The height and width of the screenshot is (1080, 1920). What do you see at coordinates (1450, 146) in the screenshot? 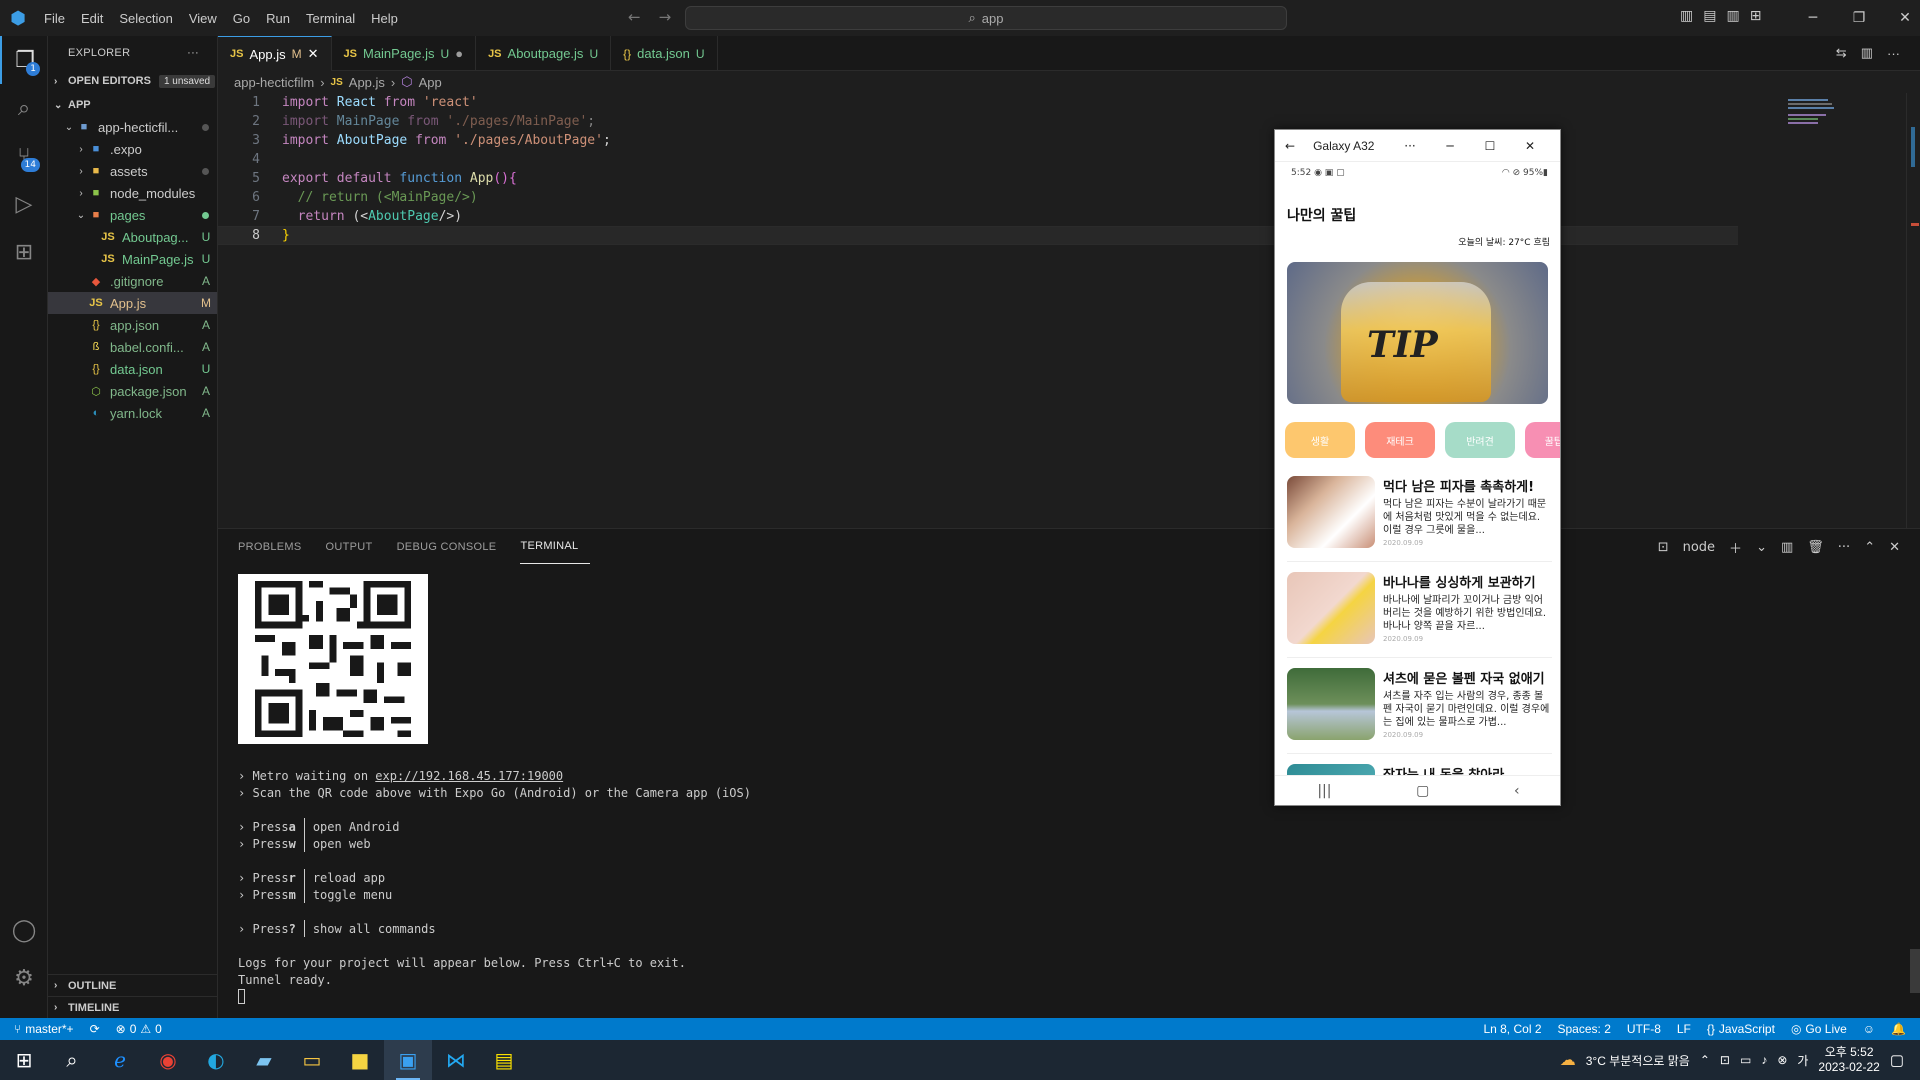
I see `minimize-icon: ─` at bounding box center [1450, 146].